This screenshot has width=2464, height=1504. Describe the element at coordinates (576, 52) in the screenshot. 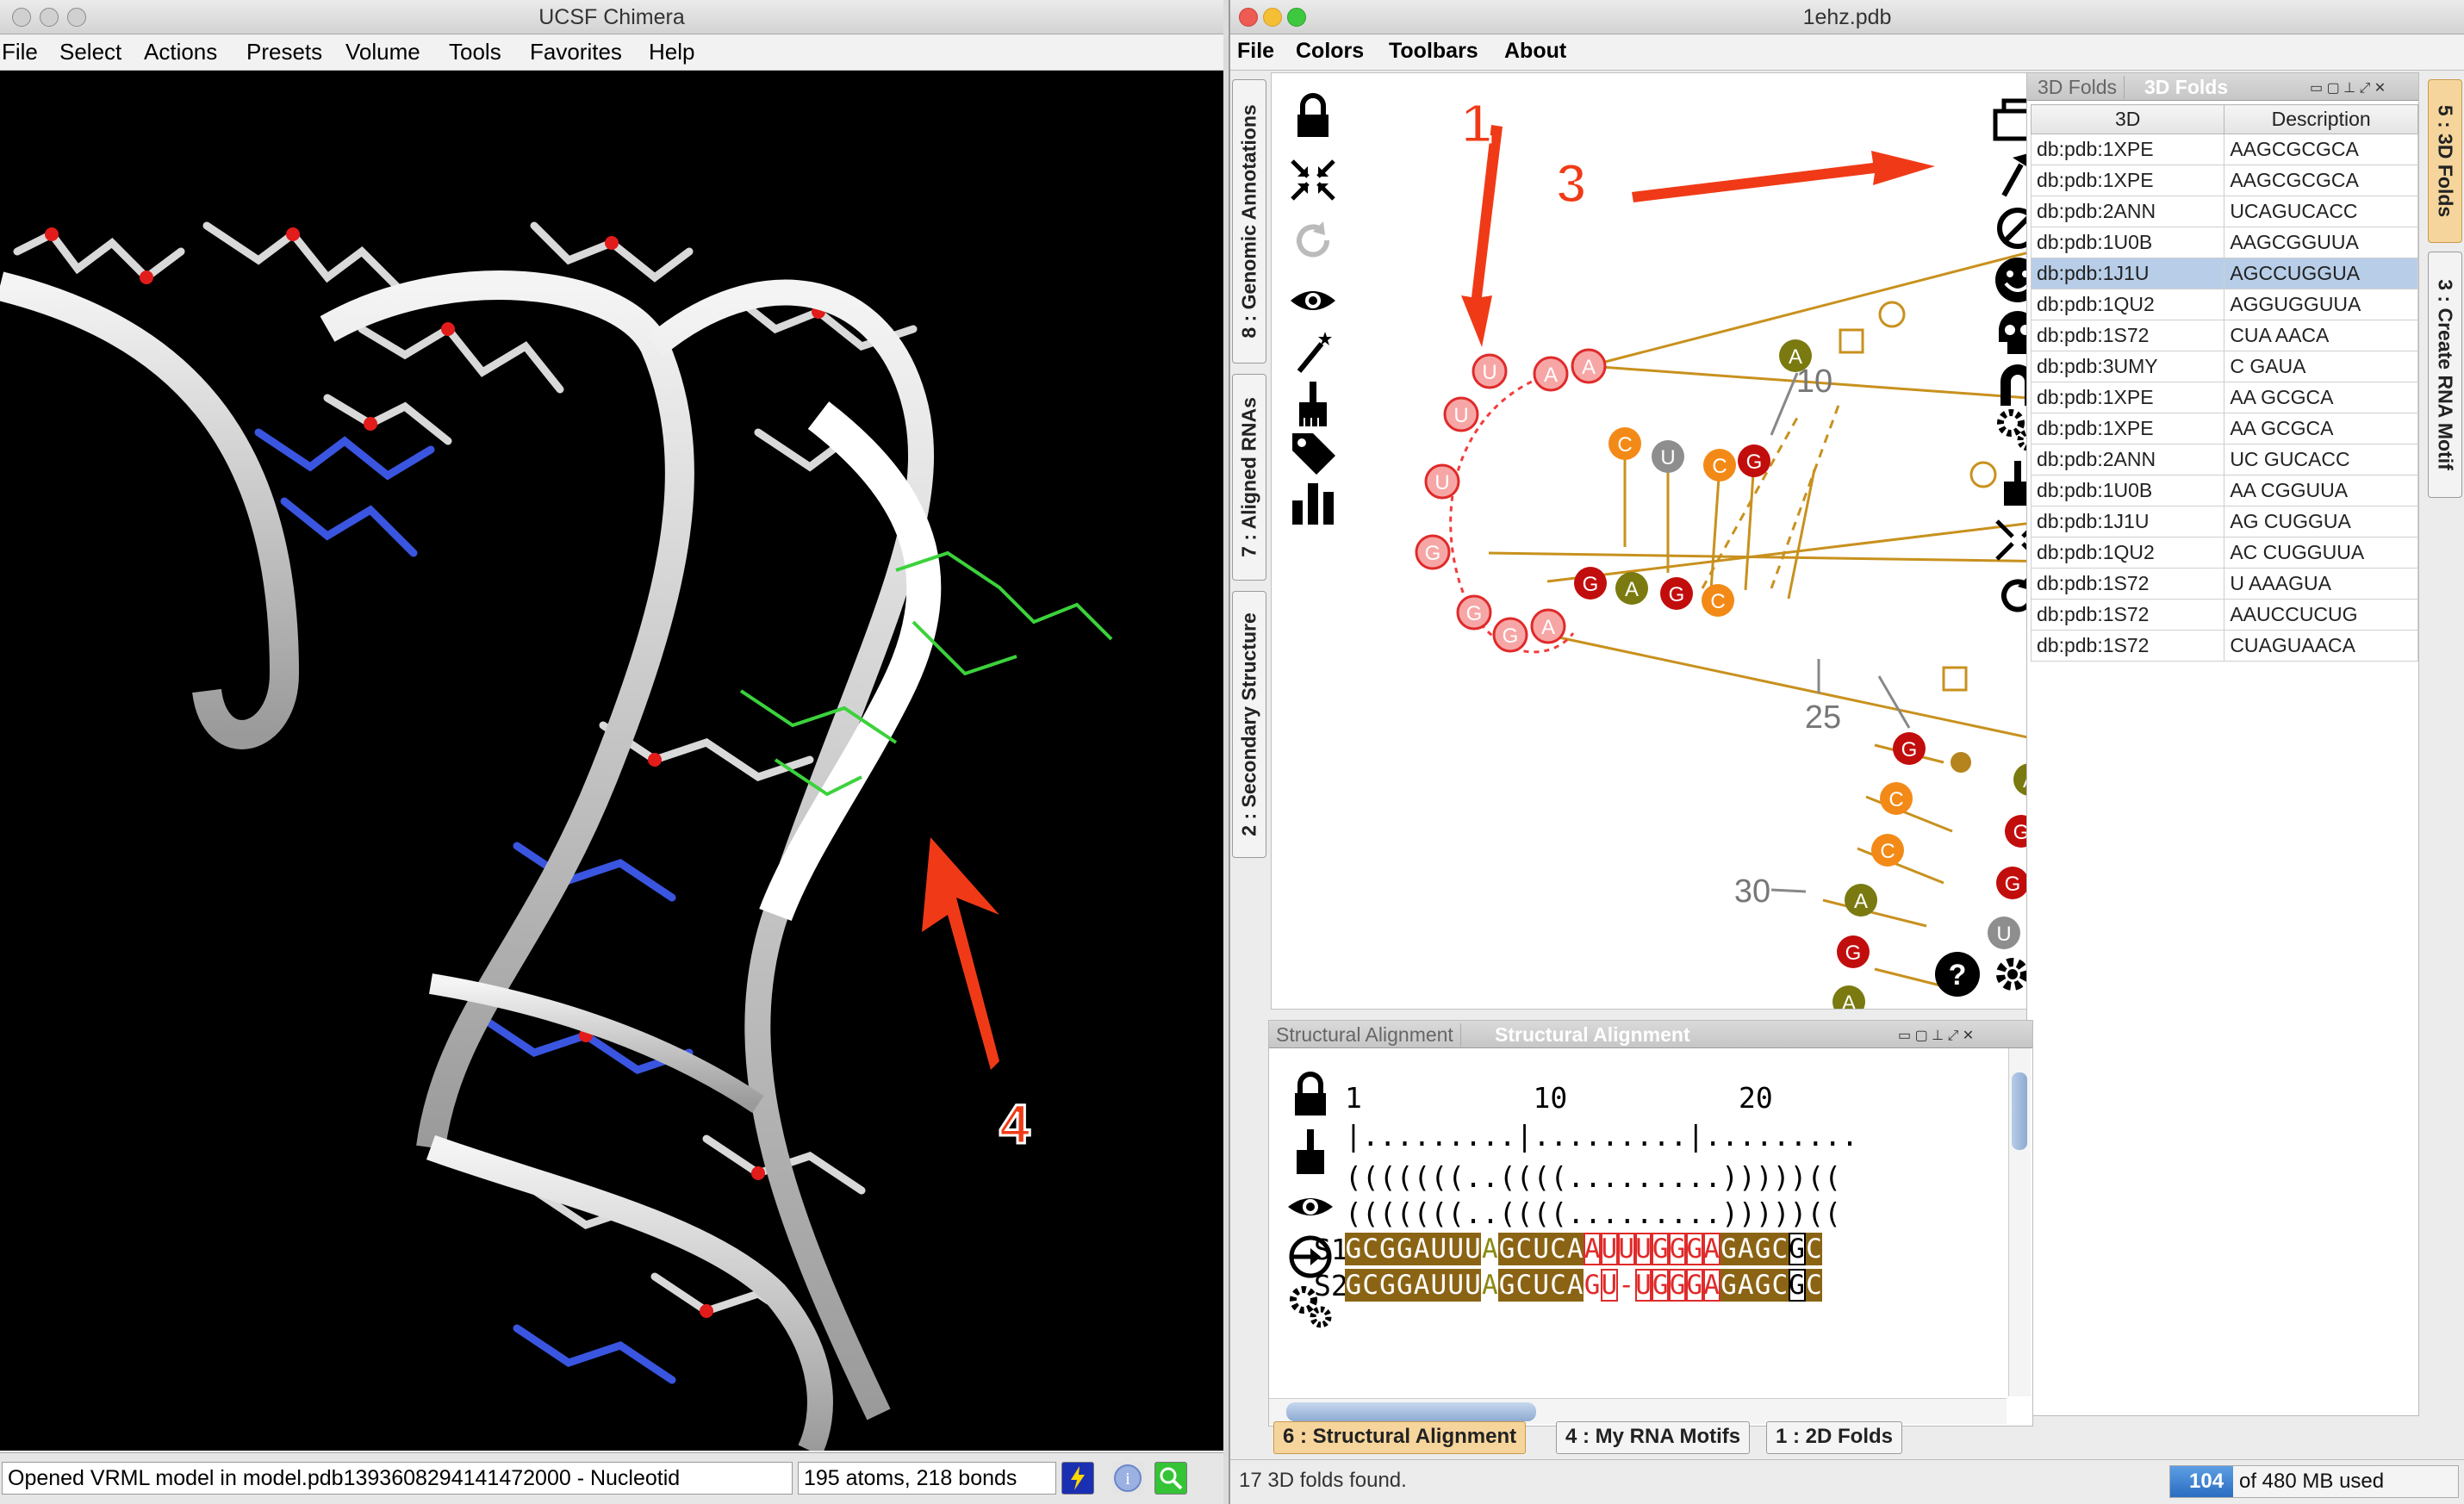

I see `menu-favorites: Favorites` at that location.